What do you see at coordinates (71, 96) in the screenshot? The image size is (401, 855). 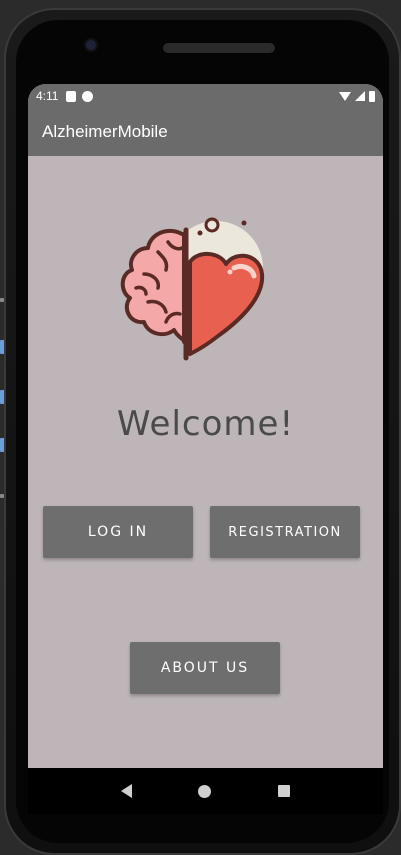 I see `sd-card-icon` at bounding box center [71, 96].